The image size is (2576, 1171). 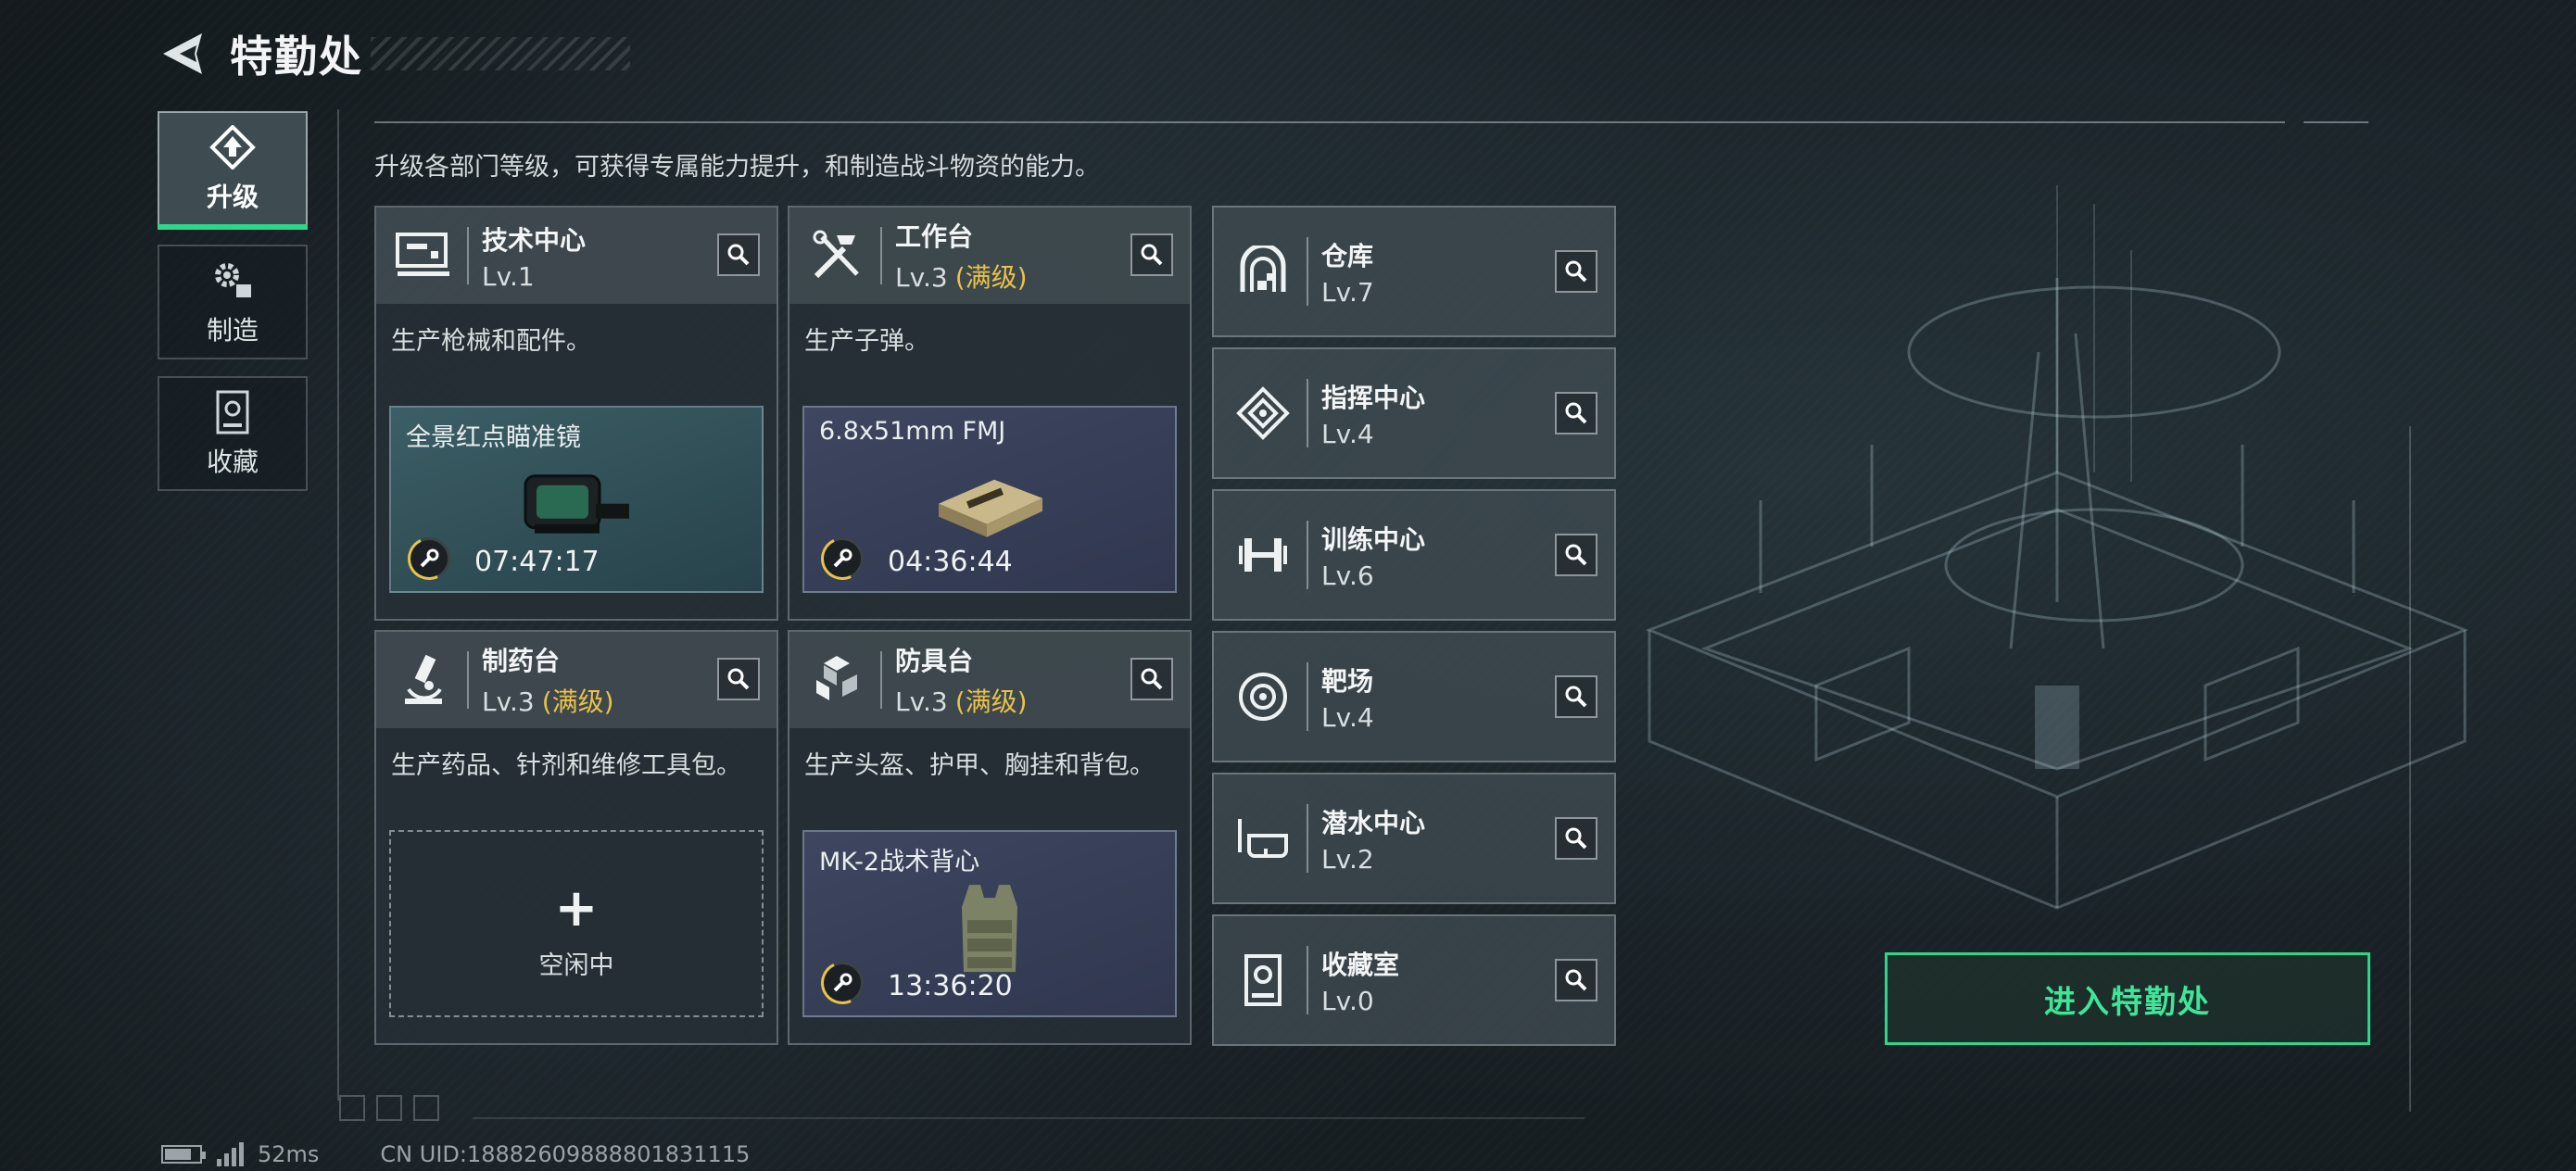 I want to click on facility-level: Lv.1, so click(x=508, y=276).